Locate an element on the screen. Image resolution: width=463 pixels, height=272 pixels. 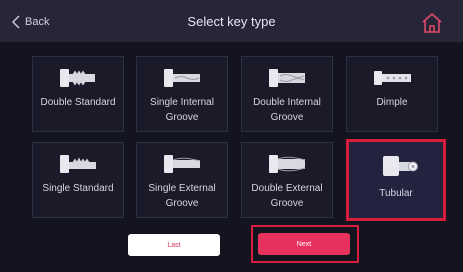
key-type-single-external-groove: Single External Groove is located at coordinates (182, 180).